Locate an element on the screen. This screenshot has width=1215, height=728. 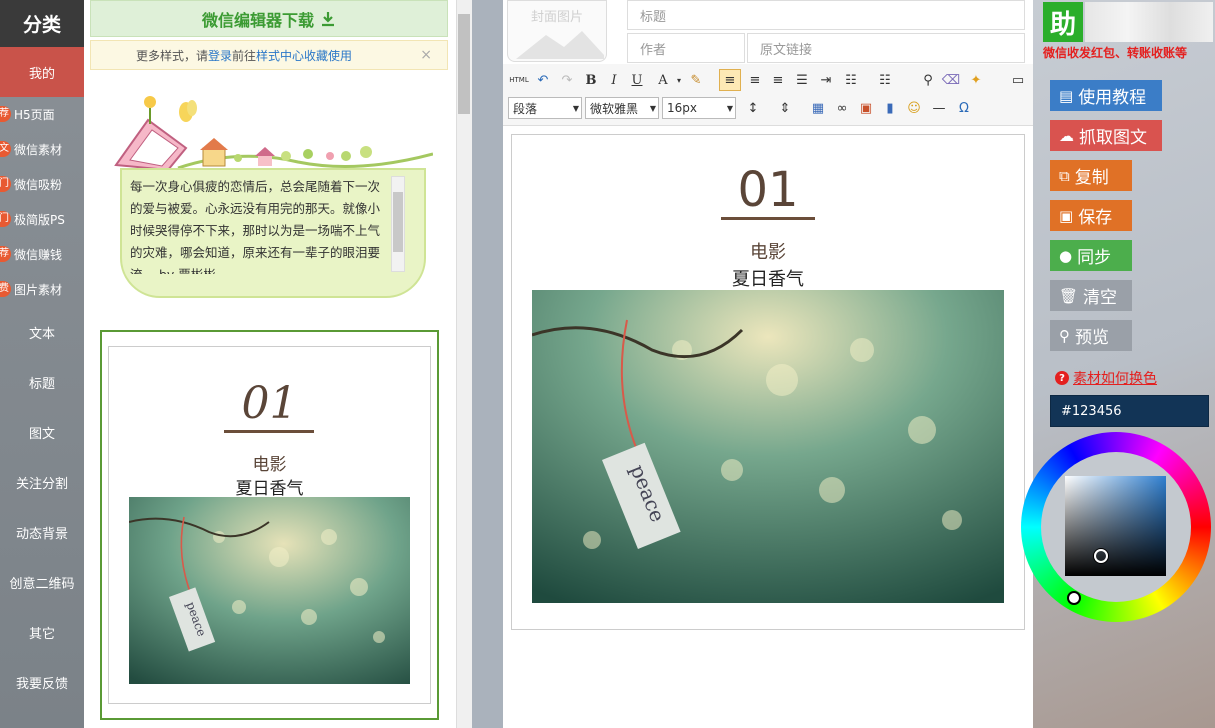
horizontal-rule-icon: — is located at coordinates (939, 108).